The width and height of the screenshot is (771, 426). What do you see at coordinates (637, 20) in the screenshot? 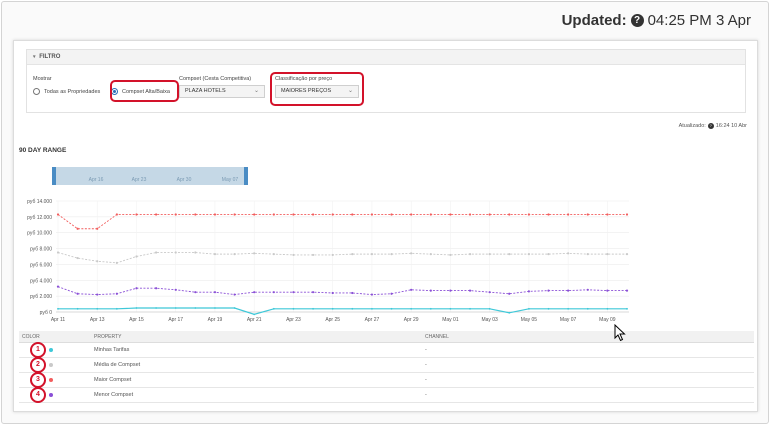
I see `help-icon: ?` at bounding box center [637, 20].